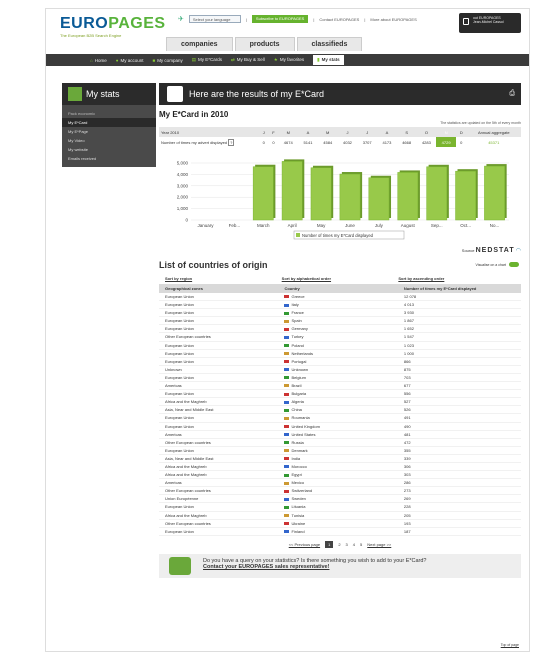 The height and width of the screenshot is (657, 548). What do you see at coordinates (207, 60) in the screenshot?
I see `nav-ecards: ▤ My E*Cards` at bounding box center [207, 60].